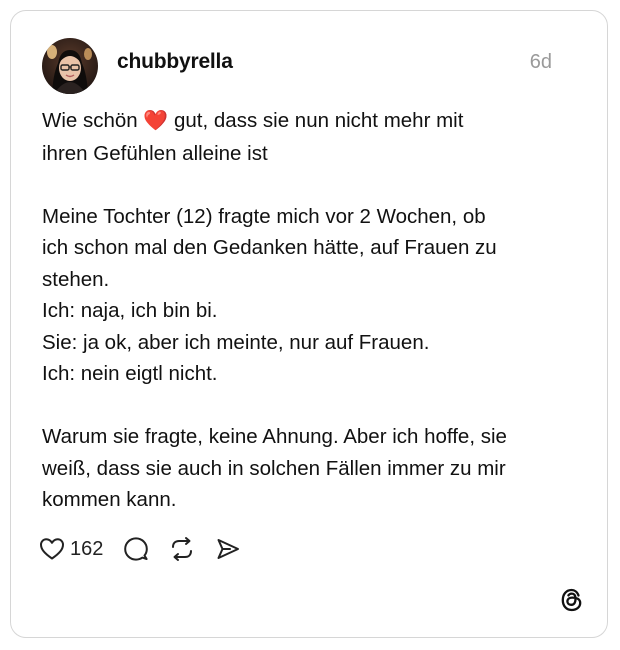  Describe the element at coordinates (130, 373) in the screenshot. I see `post-text-line: Ich: nein eigtl nicht.` at that location.